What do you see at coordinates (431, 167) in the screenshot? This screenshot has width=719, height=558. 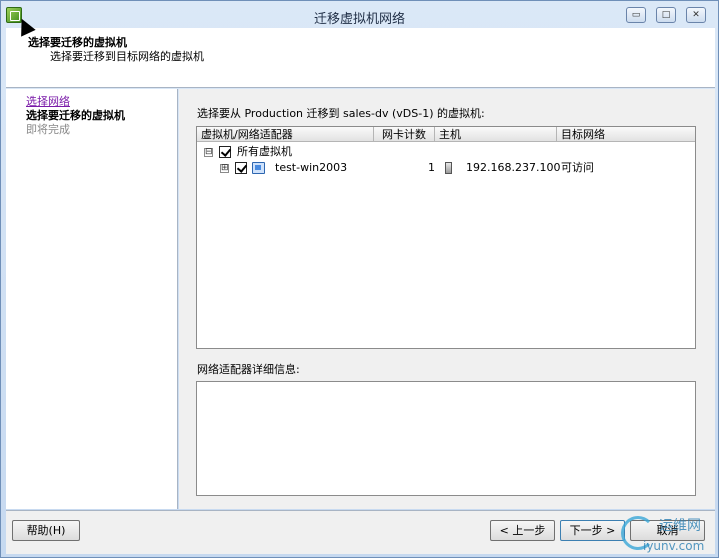 I see `nic-count: 1` at bounding box center [431, 167].